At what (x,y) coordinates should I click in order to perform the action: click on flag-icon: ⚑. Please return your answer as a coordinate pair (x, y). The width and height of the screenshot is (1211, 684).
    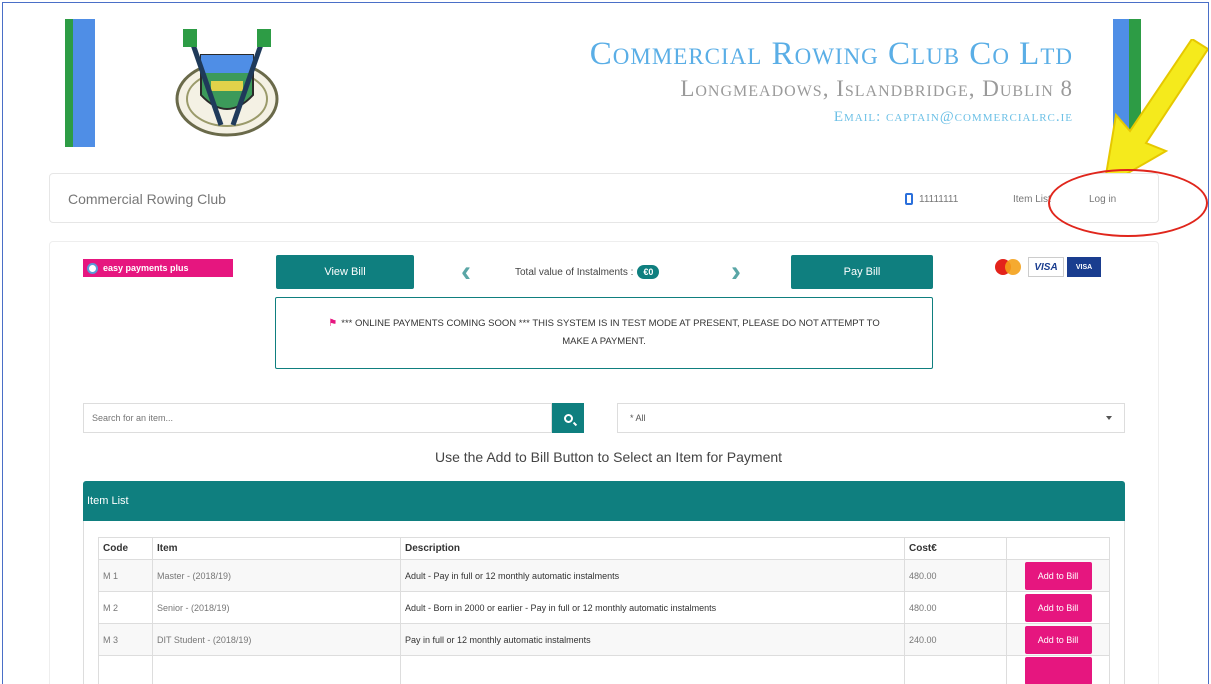
    Looking at the image, I should click on (333, 323).